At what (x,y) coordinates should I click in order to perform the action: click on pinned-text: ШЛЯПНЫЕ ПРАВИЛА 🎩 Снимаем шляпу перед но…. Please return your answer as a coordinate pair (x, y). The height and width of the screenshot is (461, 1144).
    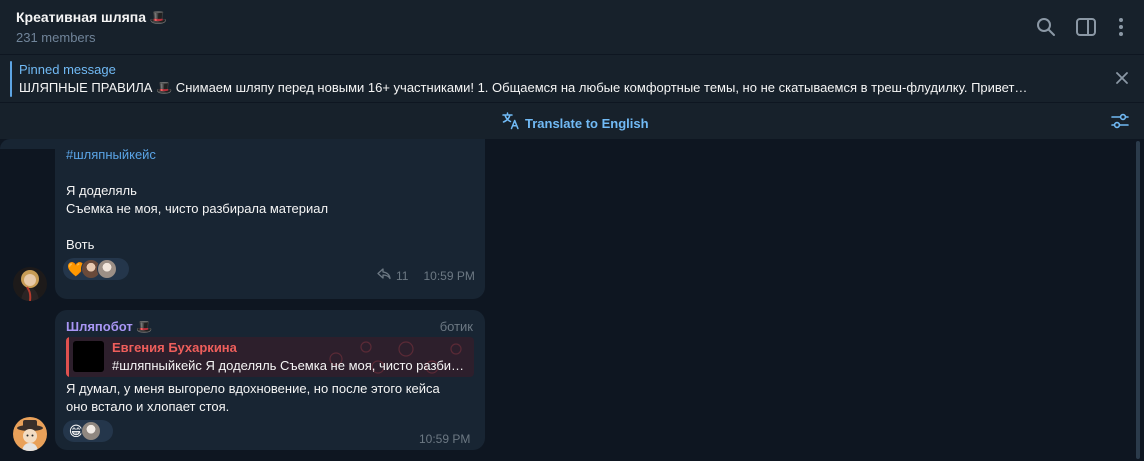
    Looking at the image, I should click on (523, 87).